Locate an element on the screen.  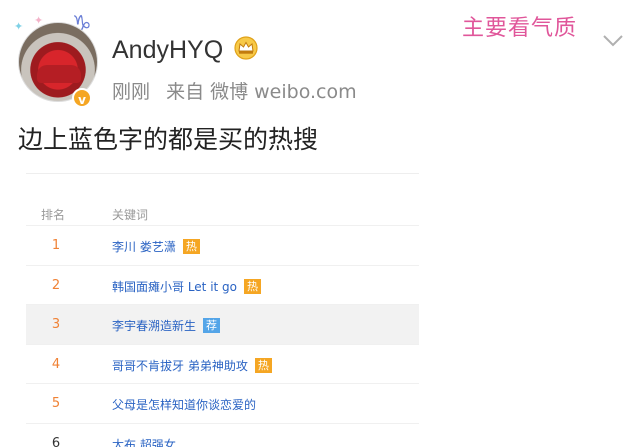
row-keyword-link: 李宇春溯造新生荐 is located at coordinates (166, 325).